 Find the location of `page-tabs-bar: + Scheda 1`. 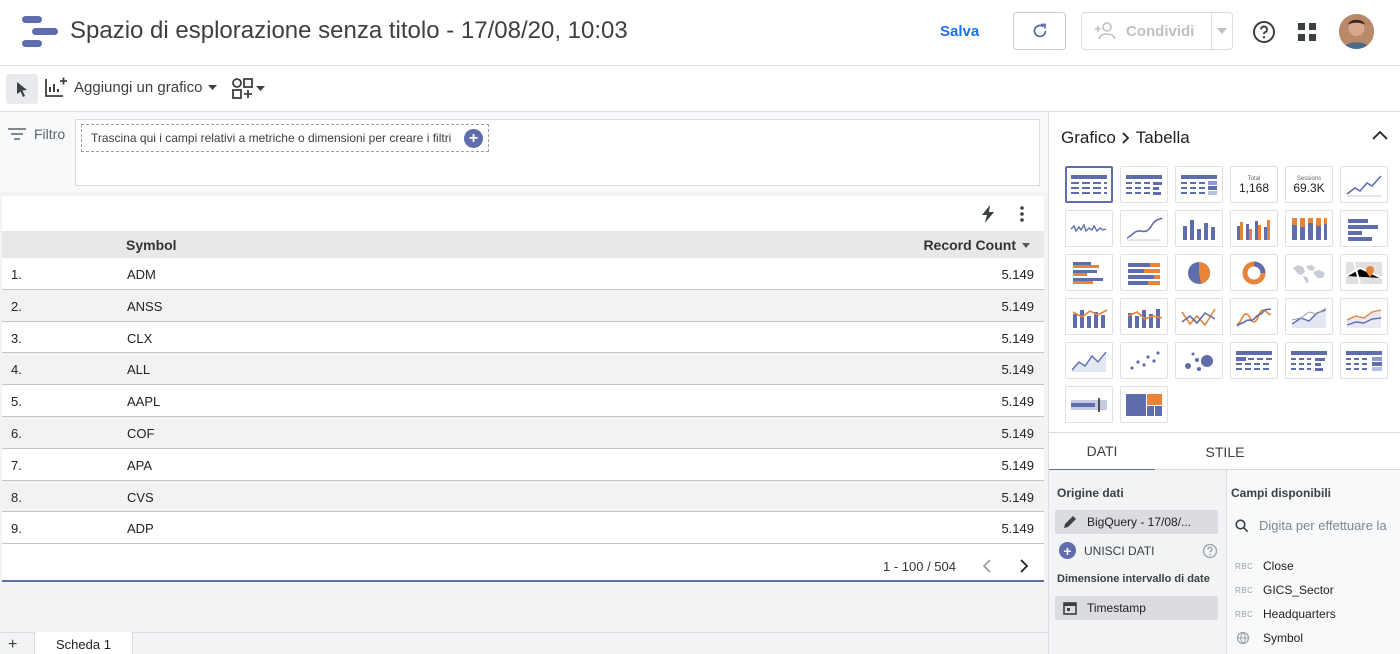

page-tabs-bar: + Scheda 1 is located at coordinates (524, 643).